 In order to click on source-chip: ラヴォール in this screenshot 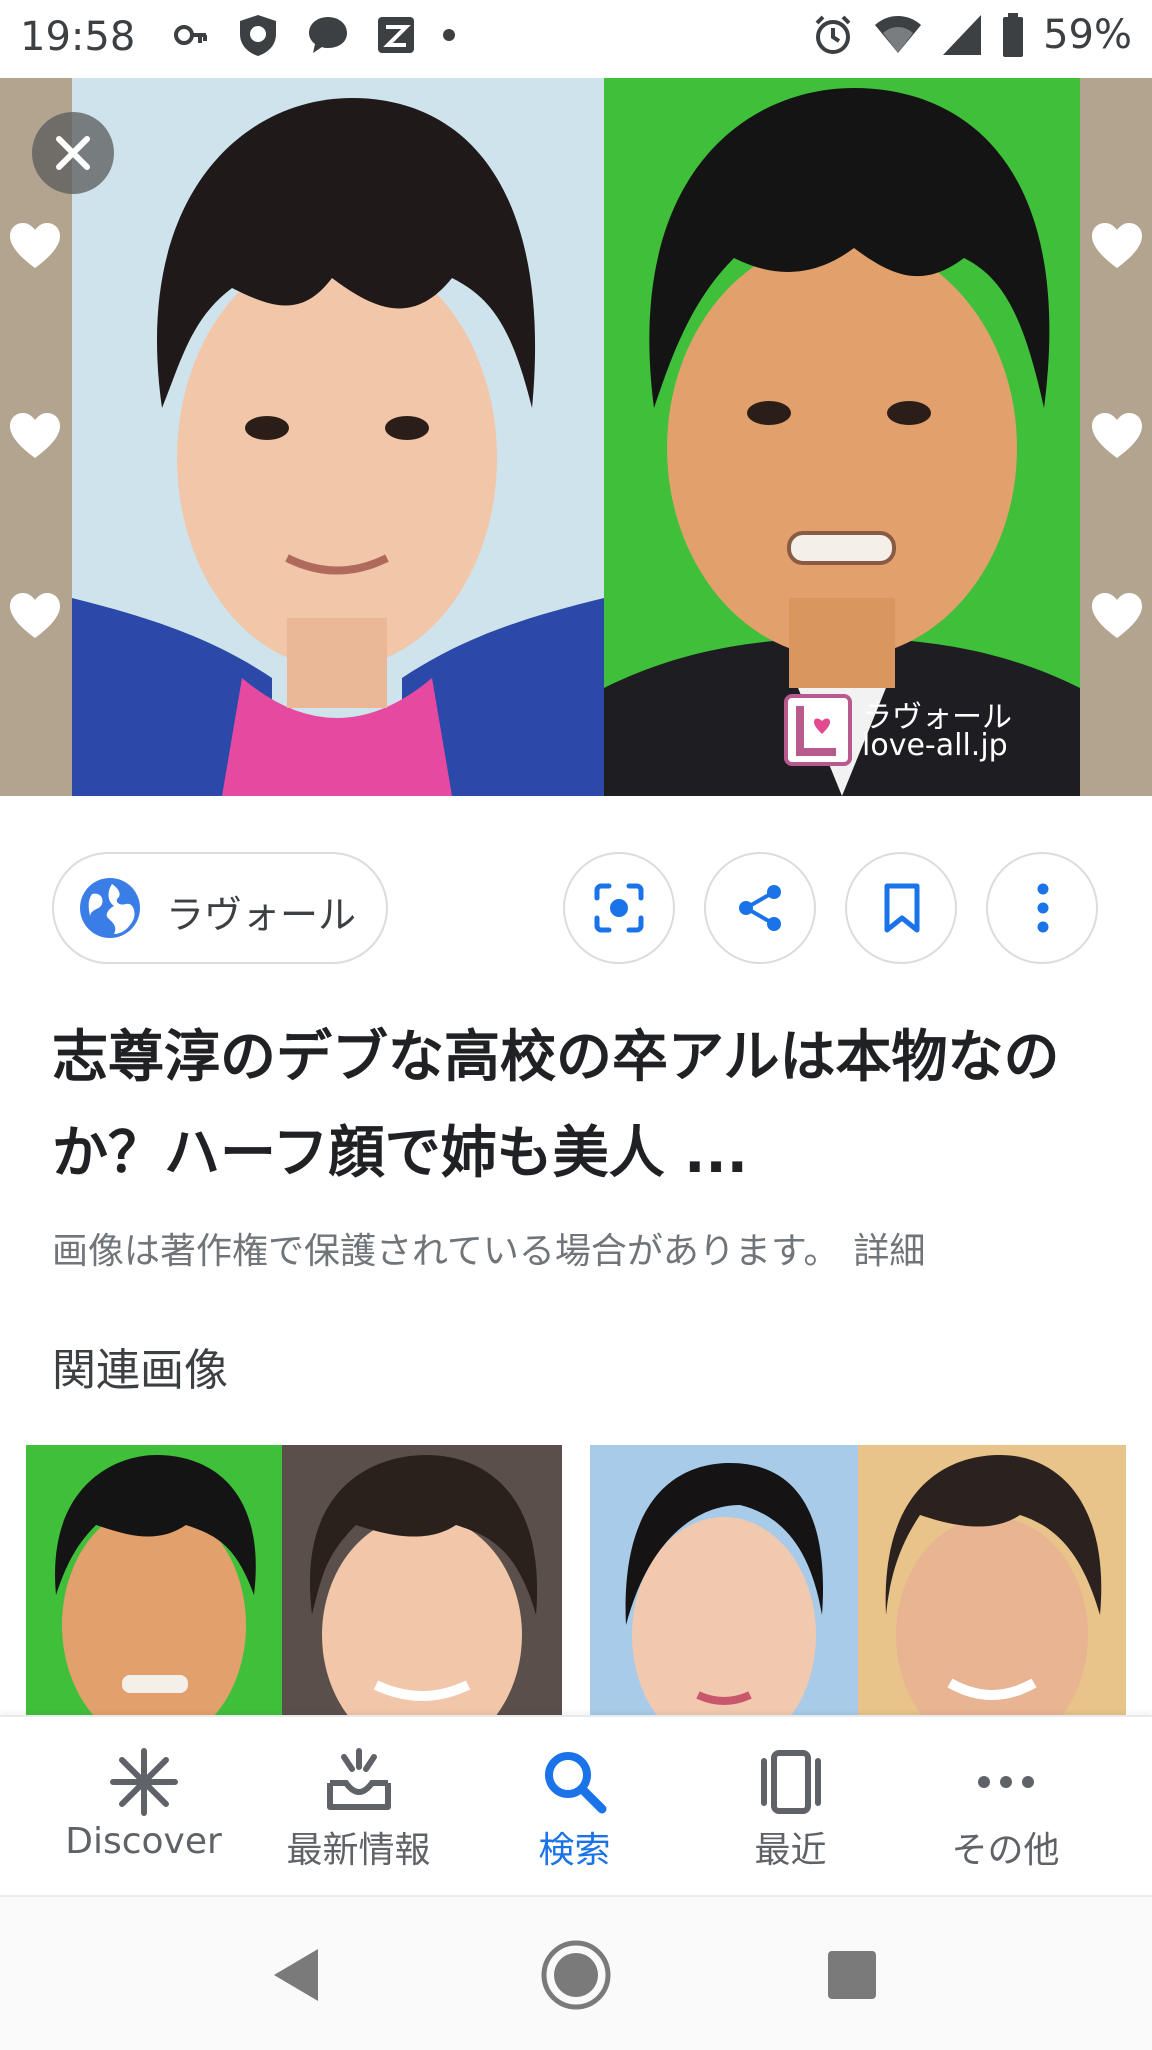, I will do `click(220, 908)`.